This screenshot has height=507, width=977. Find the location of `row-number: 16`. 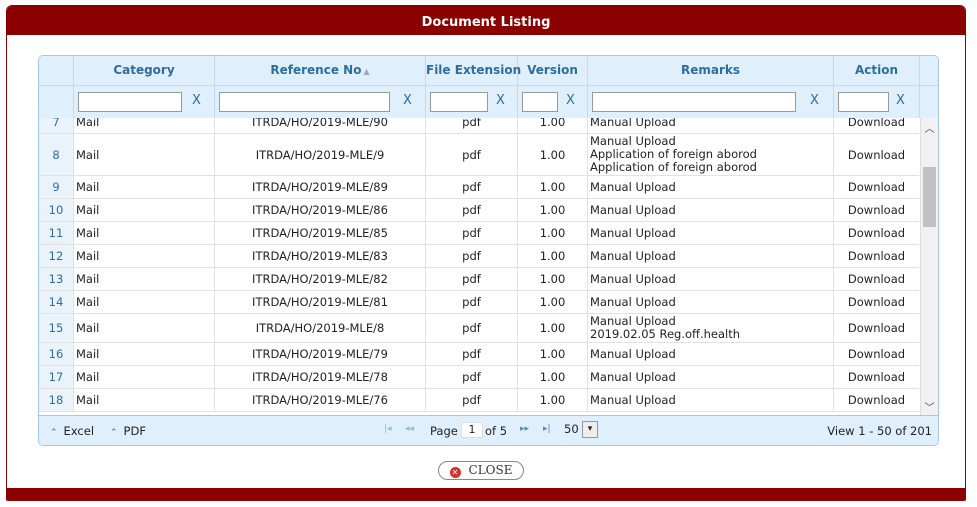

row-number: 16 is located at coordinates (56, 354).